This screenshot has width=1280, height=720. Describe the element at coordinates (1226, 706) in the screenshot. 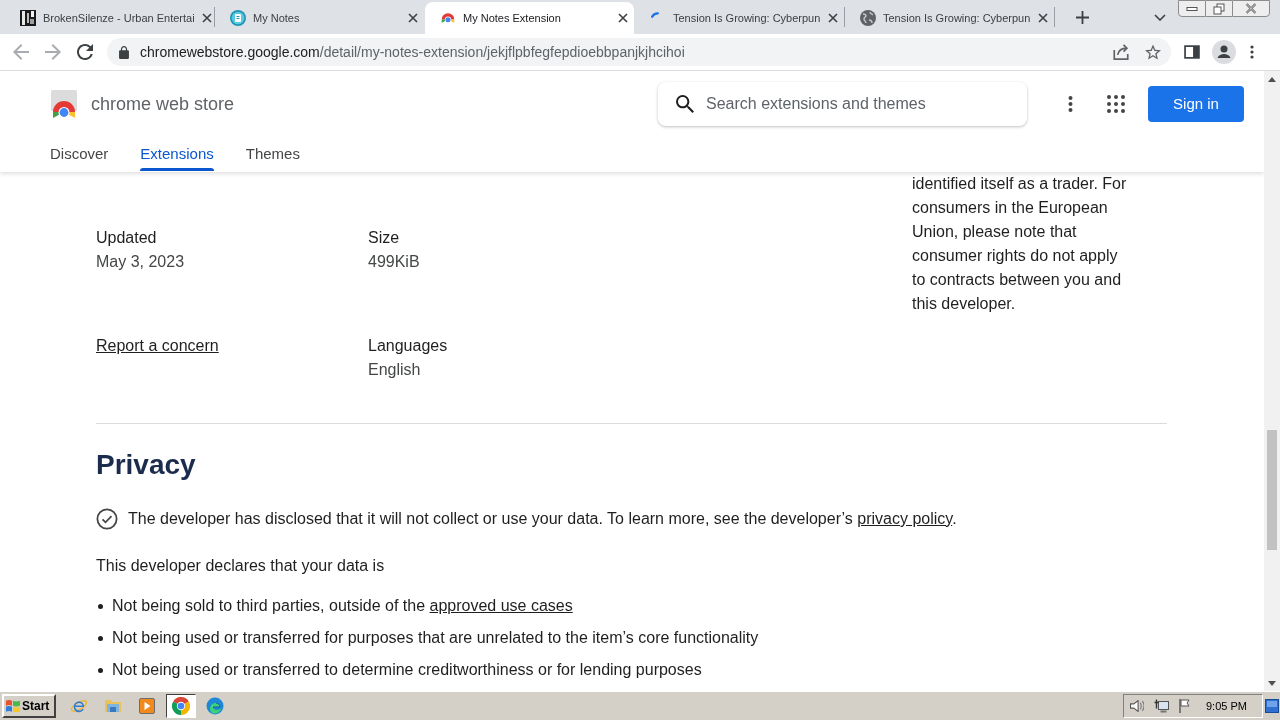

I see `clock-text: 9:05 PM` at that location.